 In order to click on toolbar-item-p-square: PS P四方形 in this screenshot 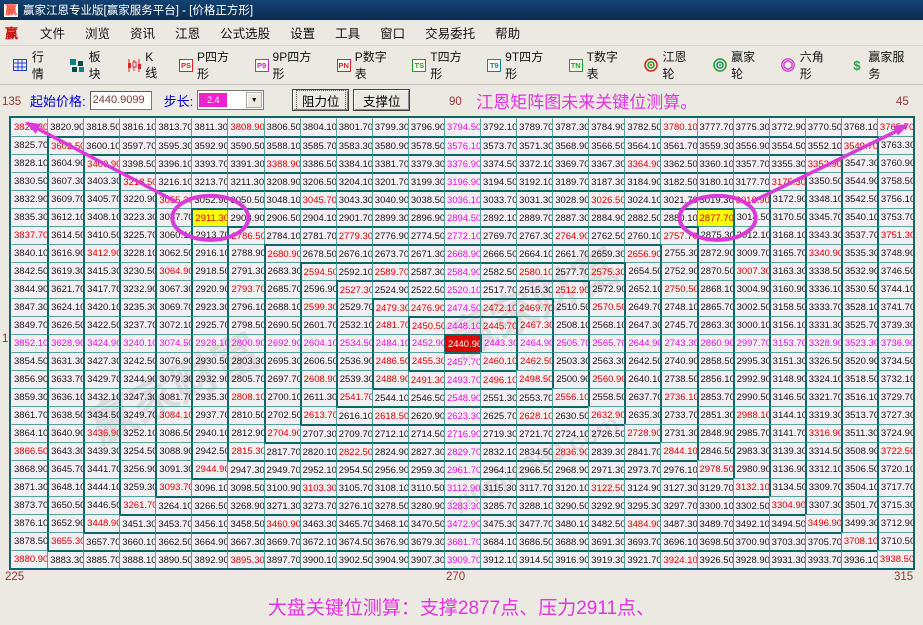, I will do `click(210, 65)`.